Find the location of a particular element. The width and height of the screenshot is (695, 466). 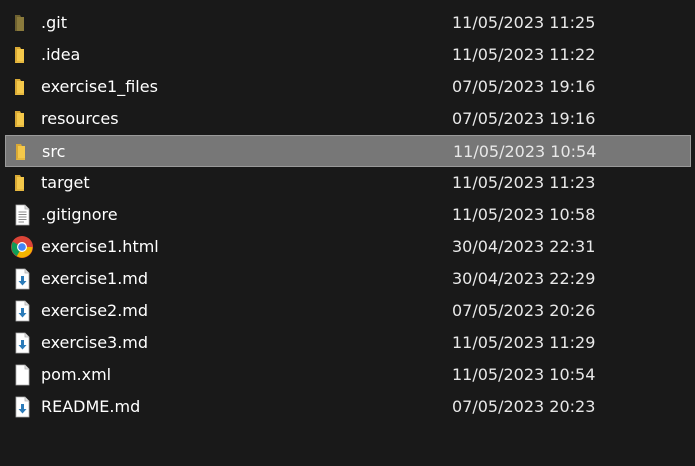

file-date-modified: 07/05/2023 20:23 is located at coordinates (524, 406).